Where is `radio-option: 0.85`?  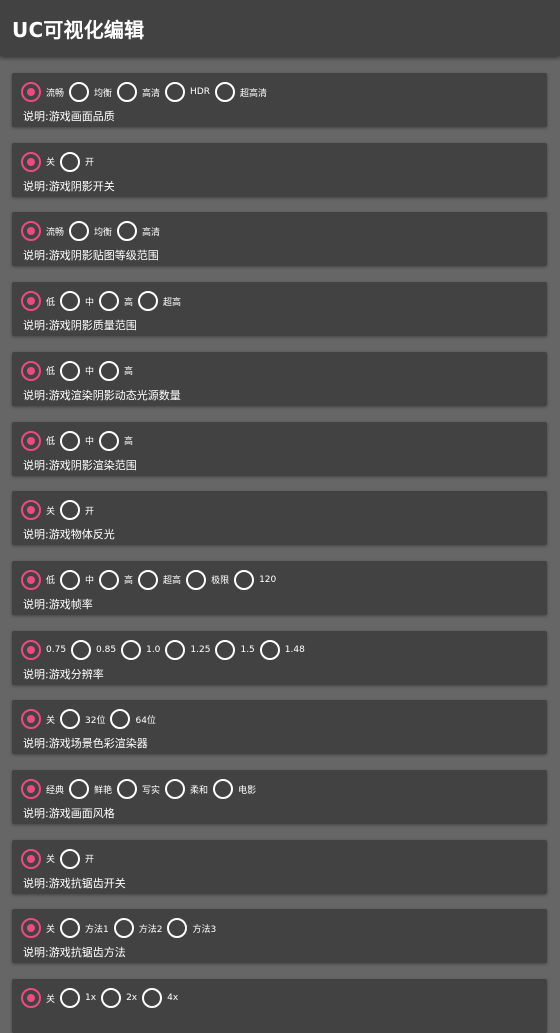 radio-option: 0.85 is located at coordinates (93, 649).